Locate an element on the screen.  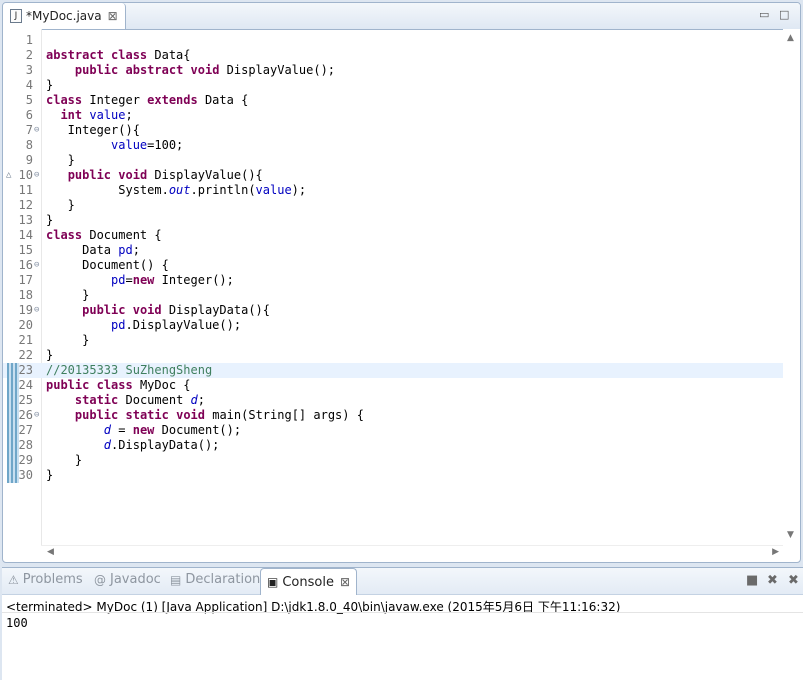
code-line: 14 class Document { is located at coordinates (393, 235).